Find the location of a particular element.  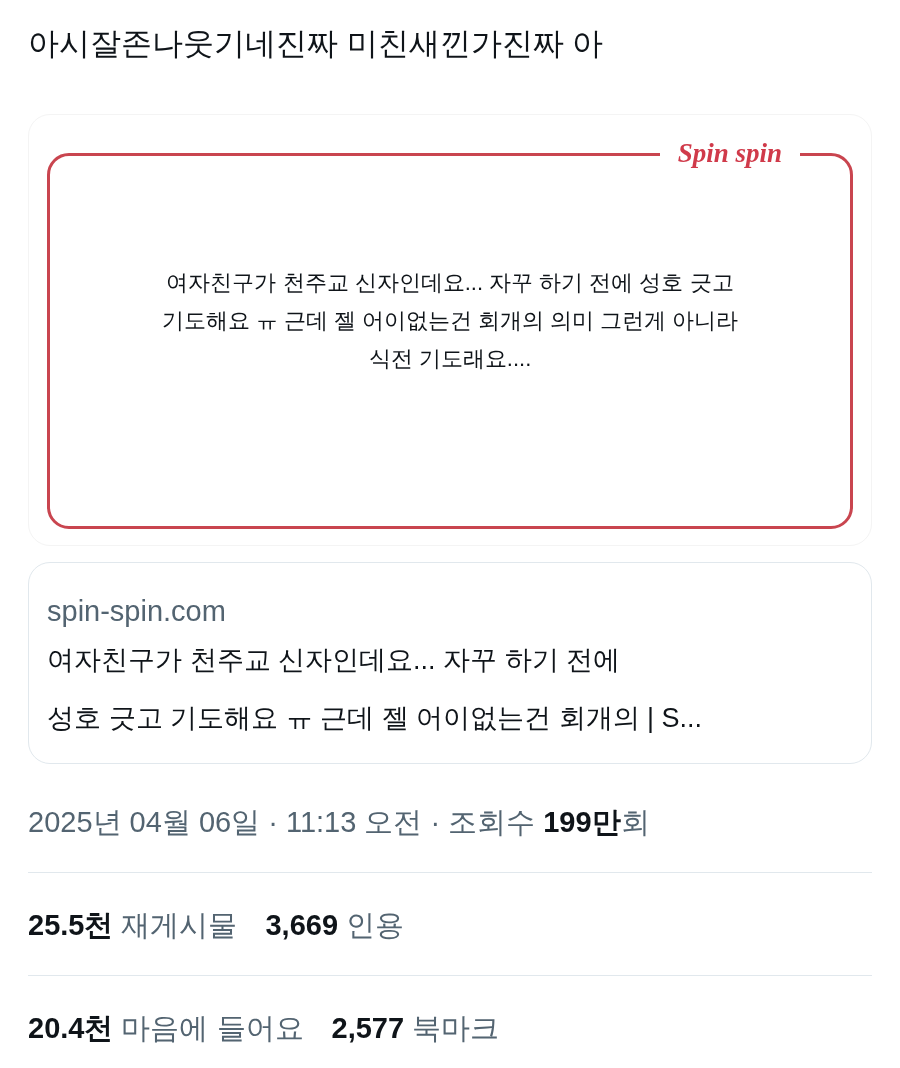

image-text-line: 여자친구가 천주교 신자인데요... 자꾸 하기 전에 성호 긋고 is located at coordinates (450, 283).